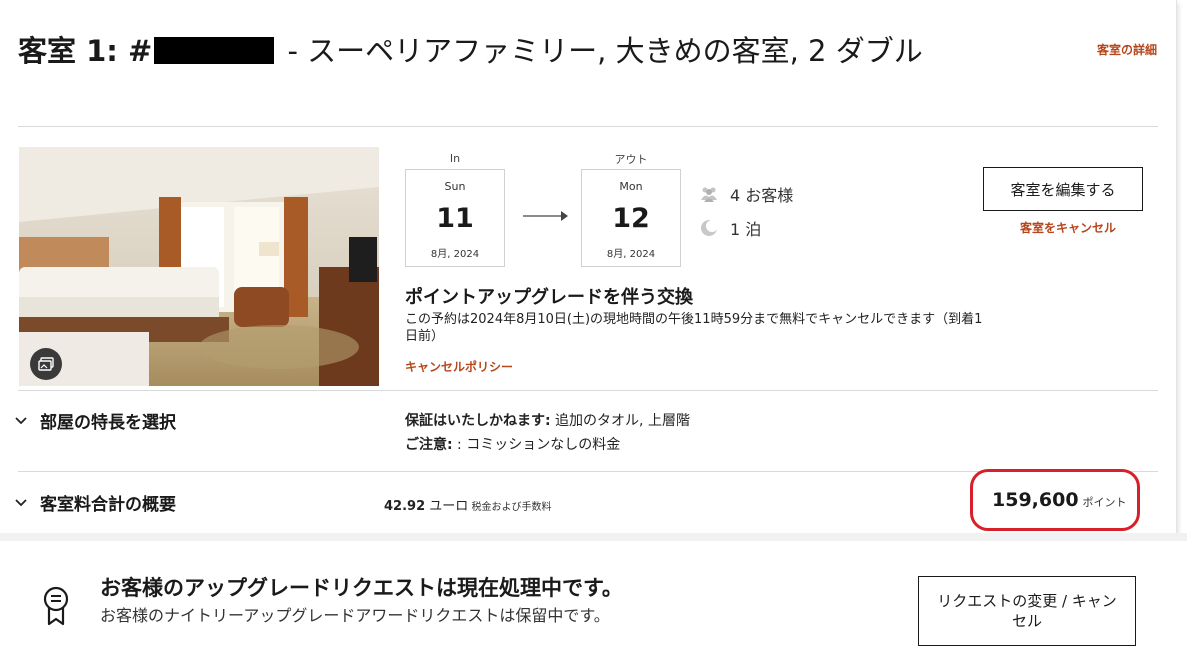 This screenshot has width=1187, height=660. What do you see at coordinates (361, 588) in the screenshot?
I see `upgrade-notice-title: お客様のアップグレードリクエストは現在処理中です。` at bounding box center [361, 588].